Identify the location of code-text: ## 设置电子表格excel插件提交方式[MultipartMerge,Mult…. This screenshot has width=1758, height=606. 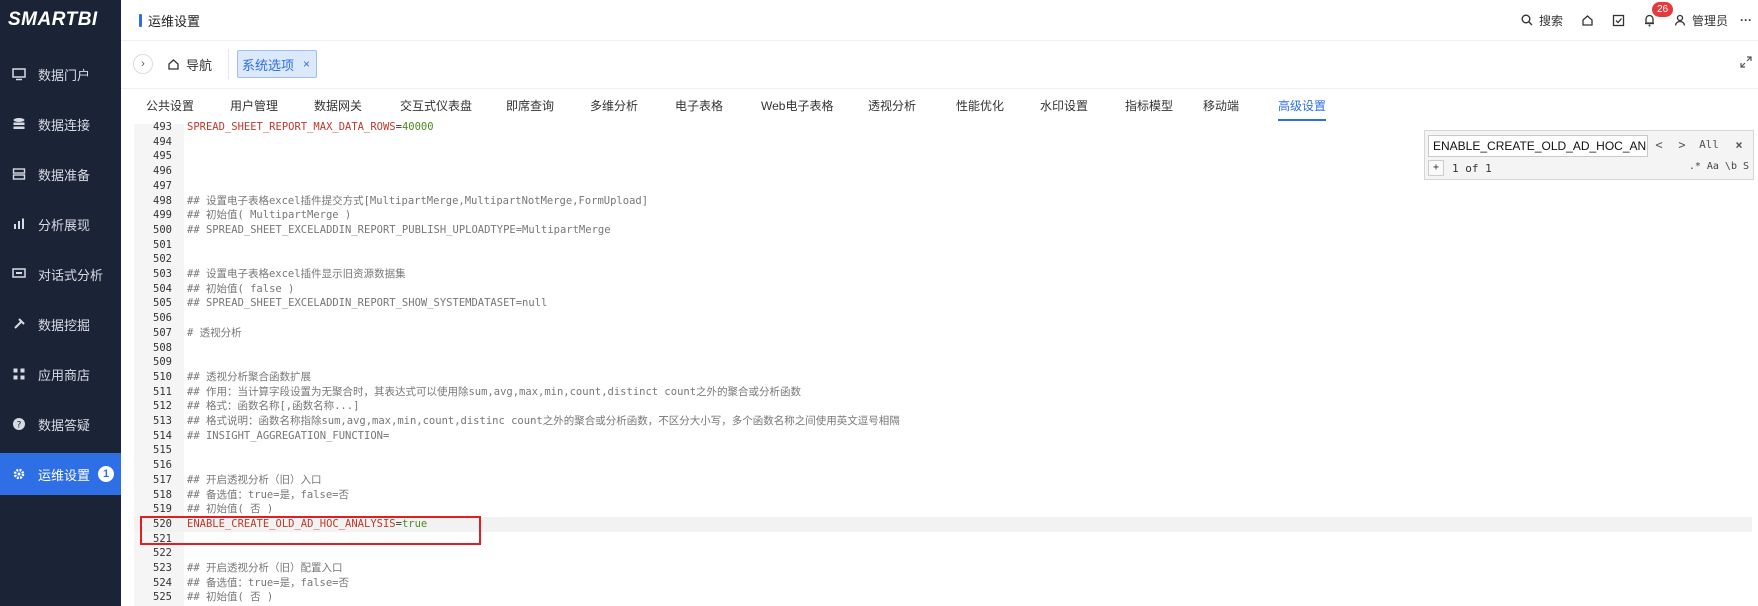
(418, 200).